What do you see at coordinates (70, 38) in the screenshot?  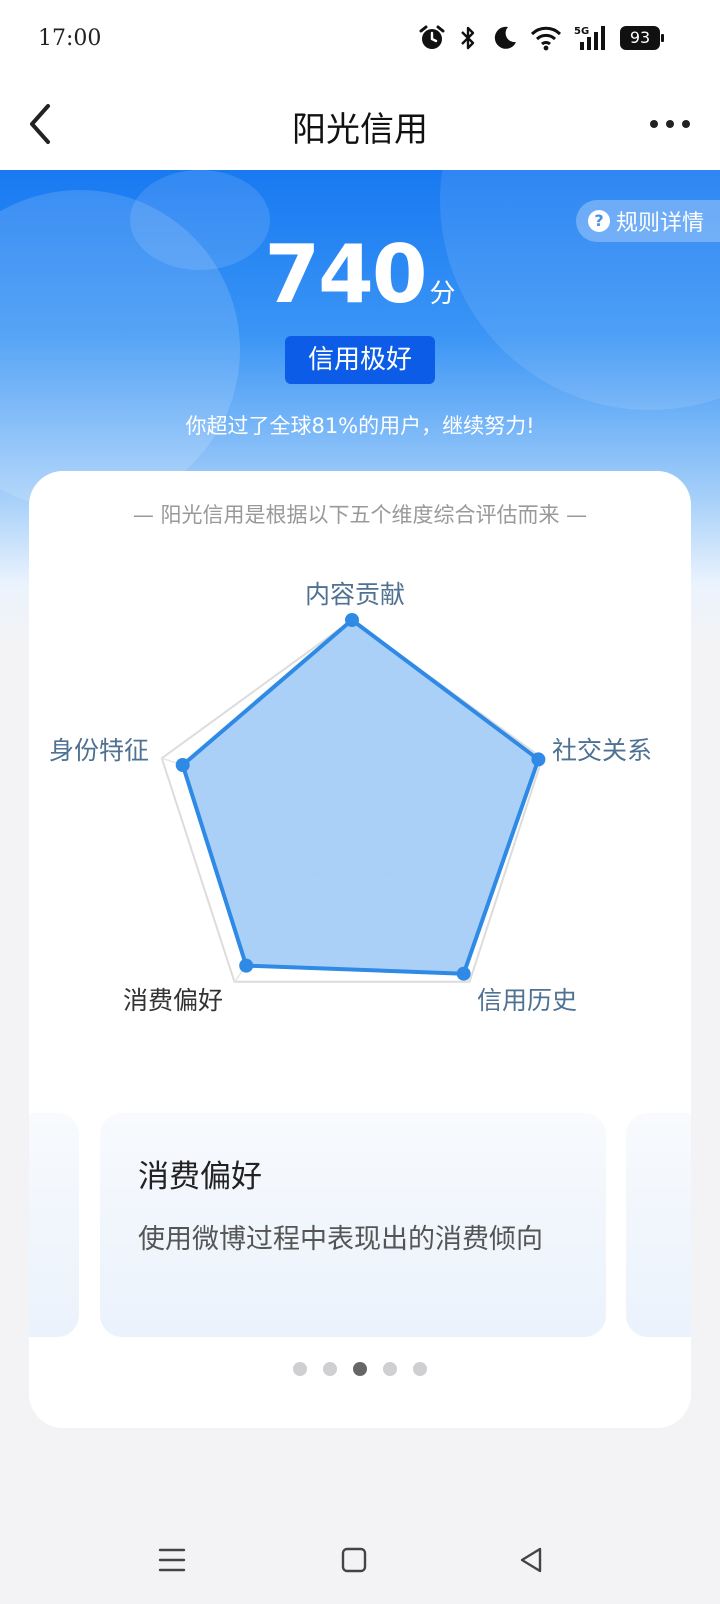 I see `status-time: 17:00` at bounding box center [70, 38].